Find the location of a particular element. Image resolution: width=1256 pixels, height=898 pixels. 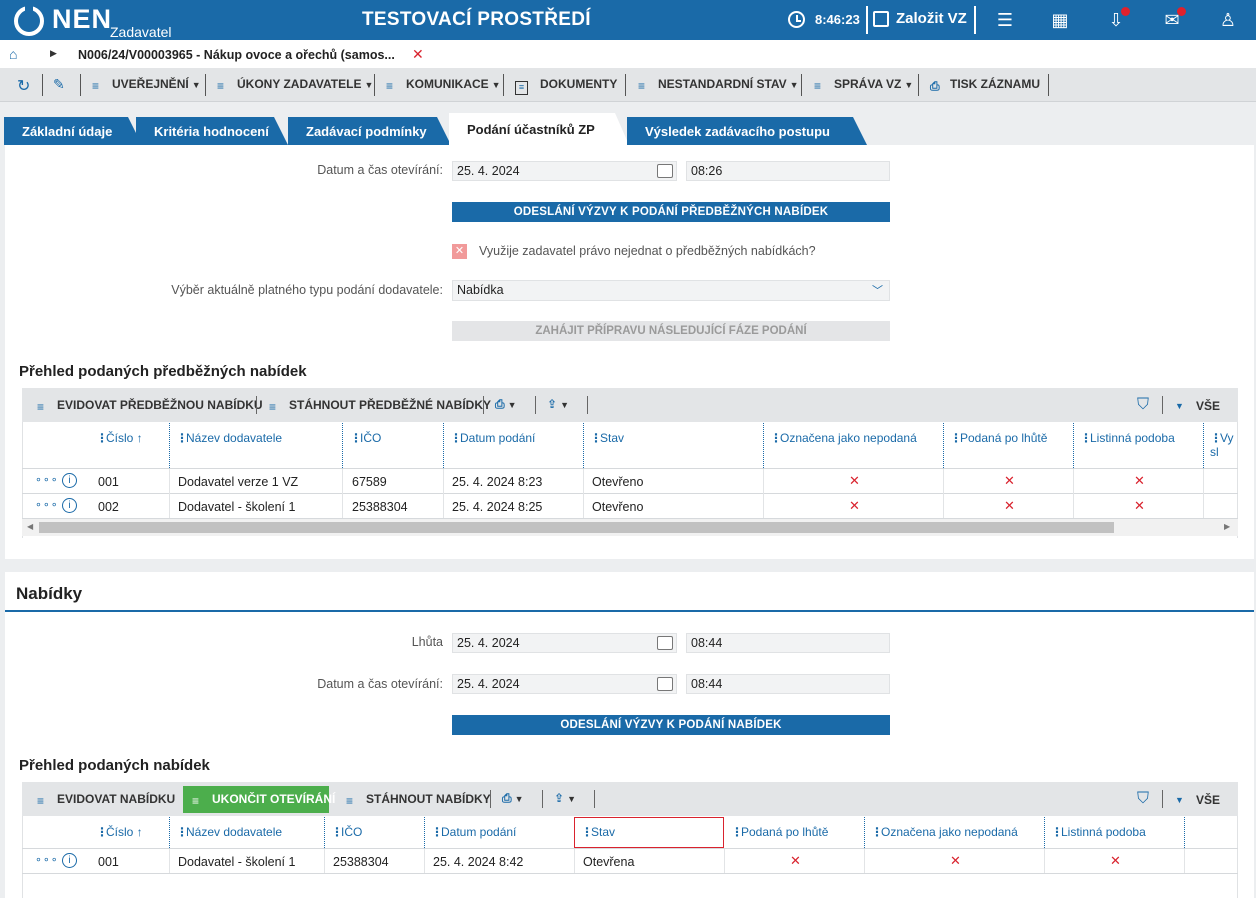

offers-open-time-input: 08:44 is located at coordinates (788, 684).